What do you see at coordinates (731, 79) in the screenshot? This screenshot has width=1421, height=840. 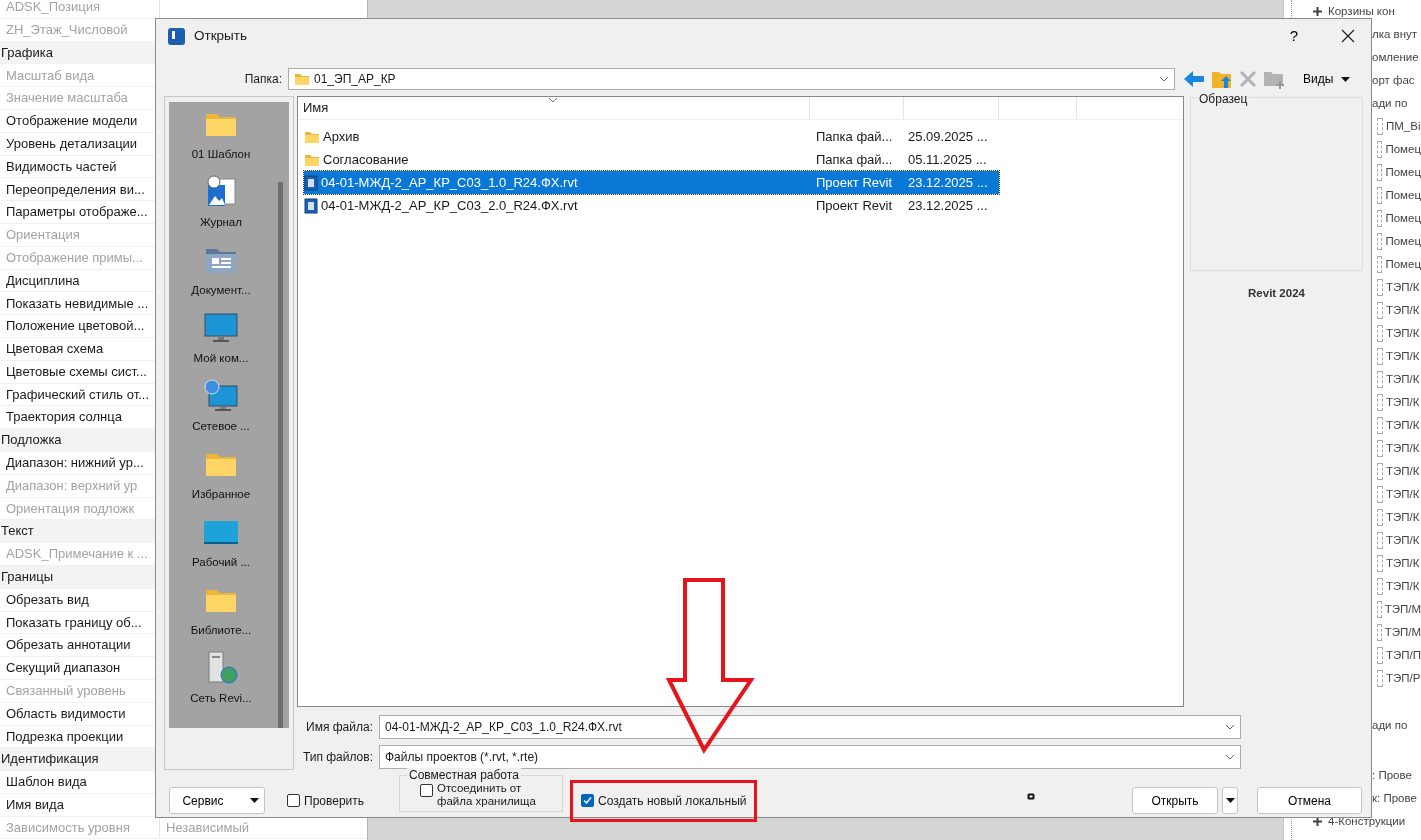 I see `folder-dropdown: 01_ЭП_АР_КР` at bounding box center [731, 79].